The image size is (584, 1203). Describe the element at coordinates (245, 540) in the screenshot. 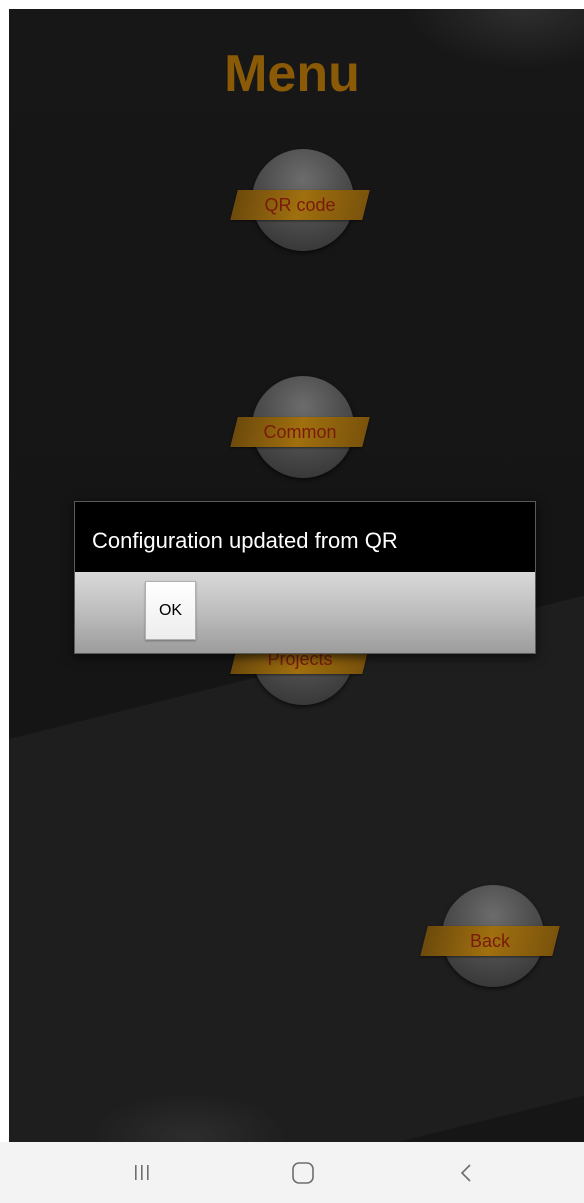

I see `dialog-message: Configuration updated from QR` at that location.